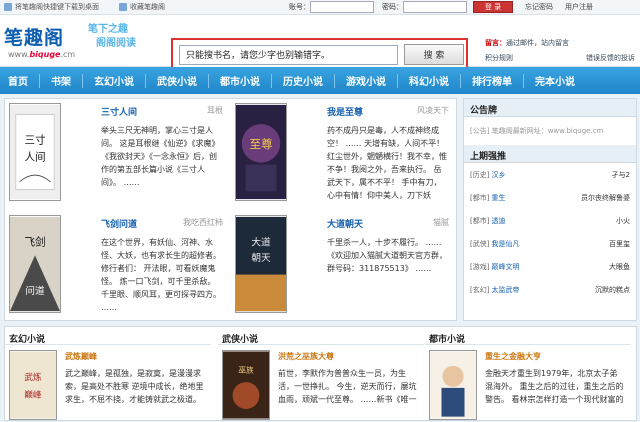 Image resolution: width=640 pixels, height=422 pixels. I want to click on book-author: 风凌天下, so click(433, 110).